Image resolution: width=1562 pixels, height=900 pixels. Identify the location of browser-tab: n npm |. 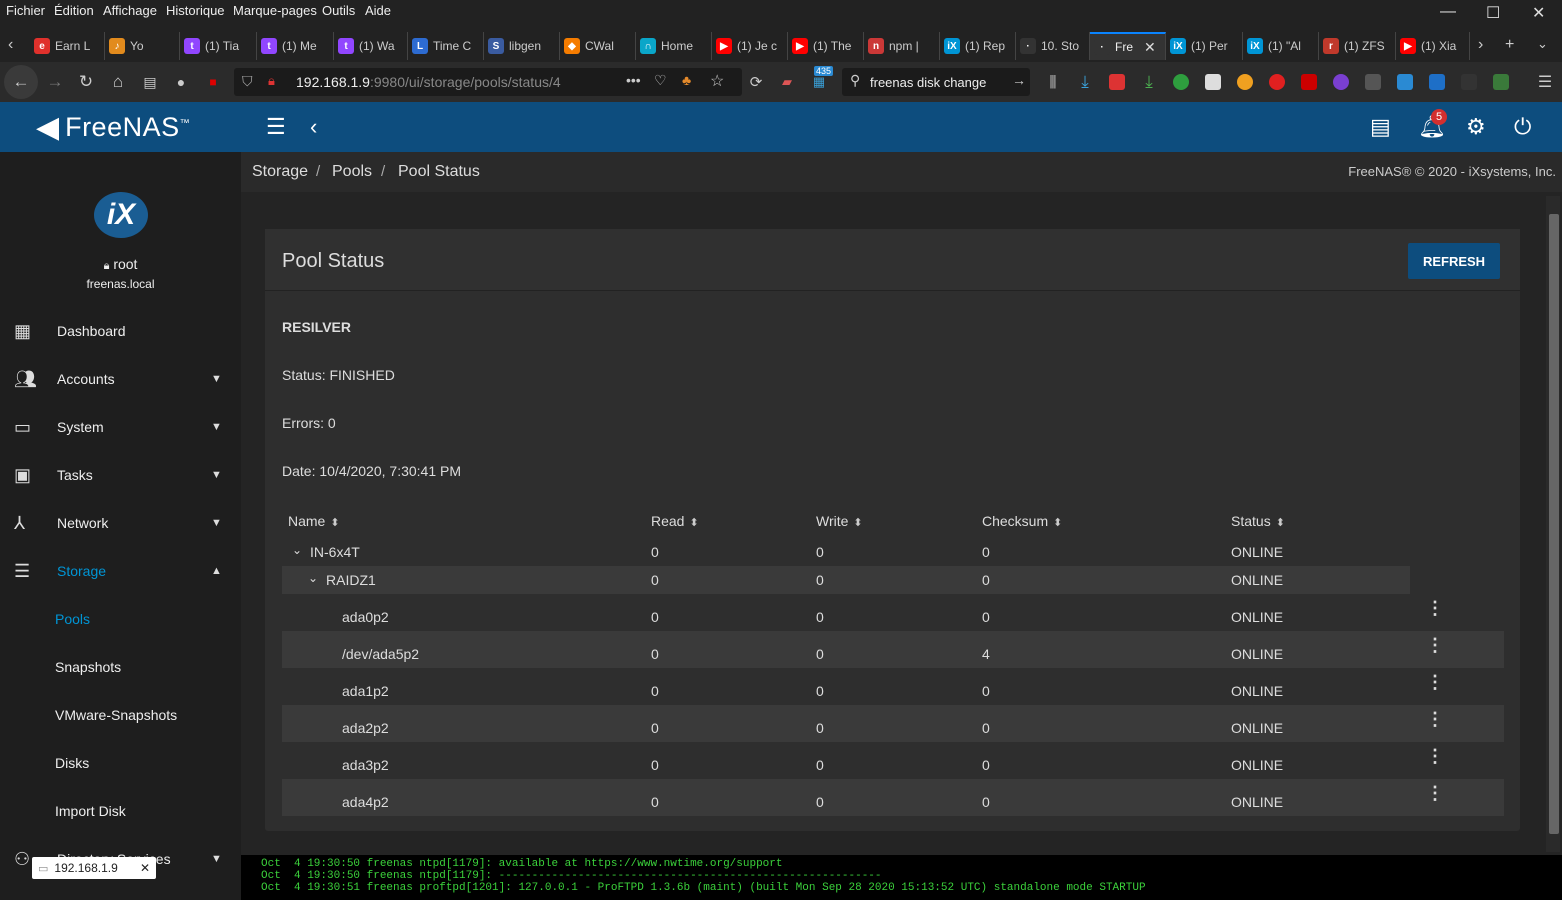
(902, 46).